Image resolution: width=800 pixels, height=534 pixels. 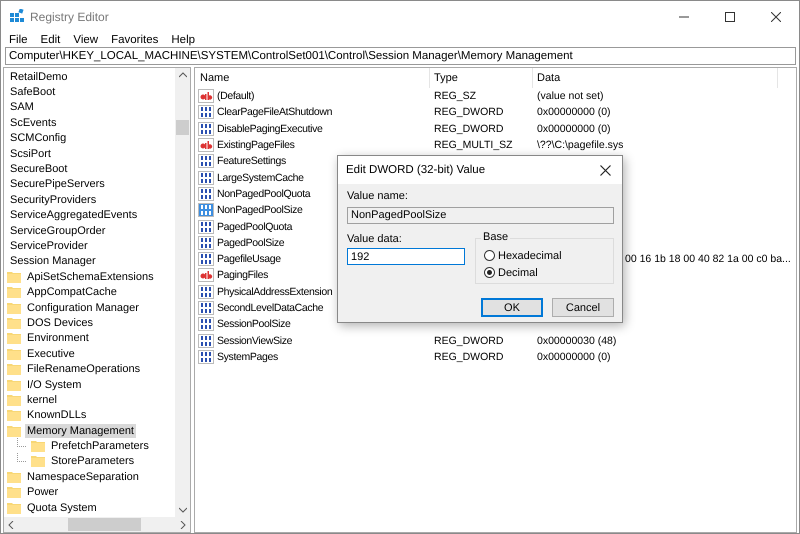 I want to click on value-type: REG_SZ, so click(x=455, y=96).